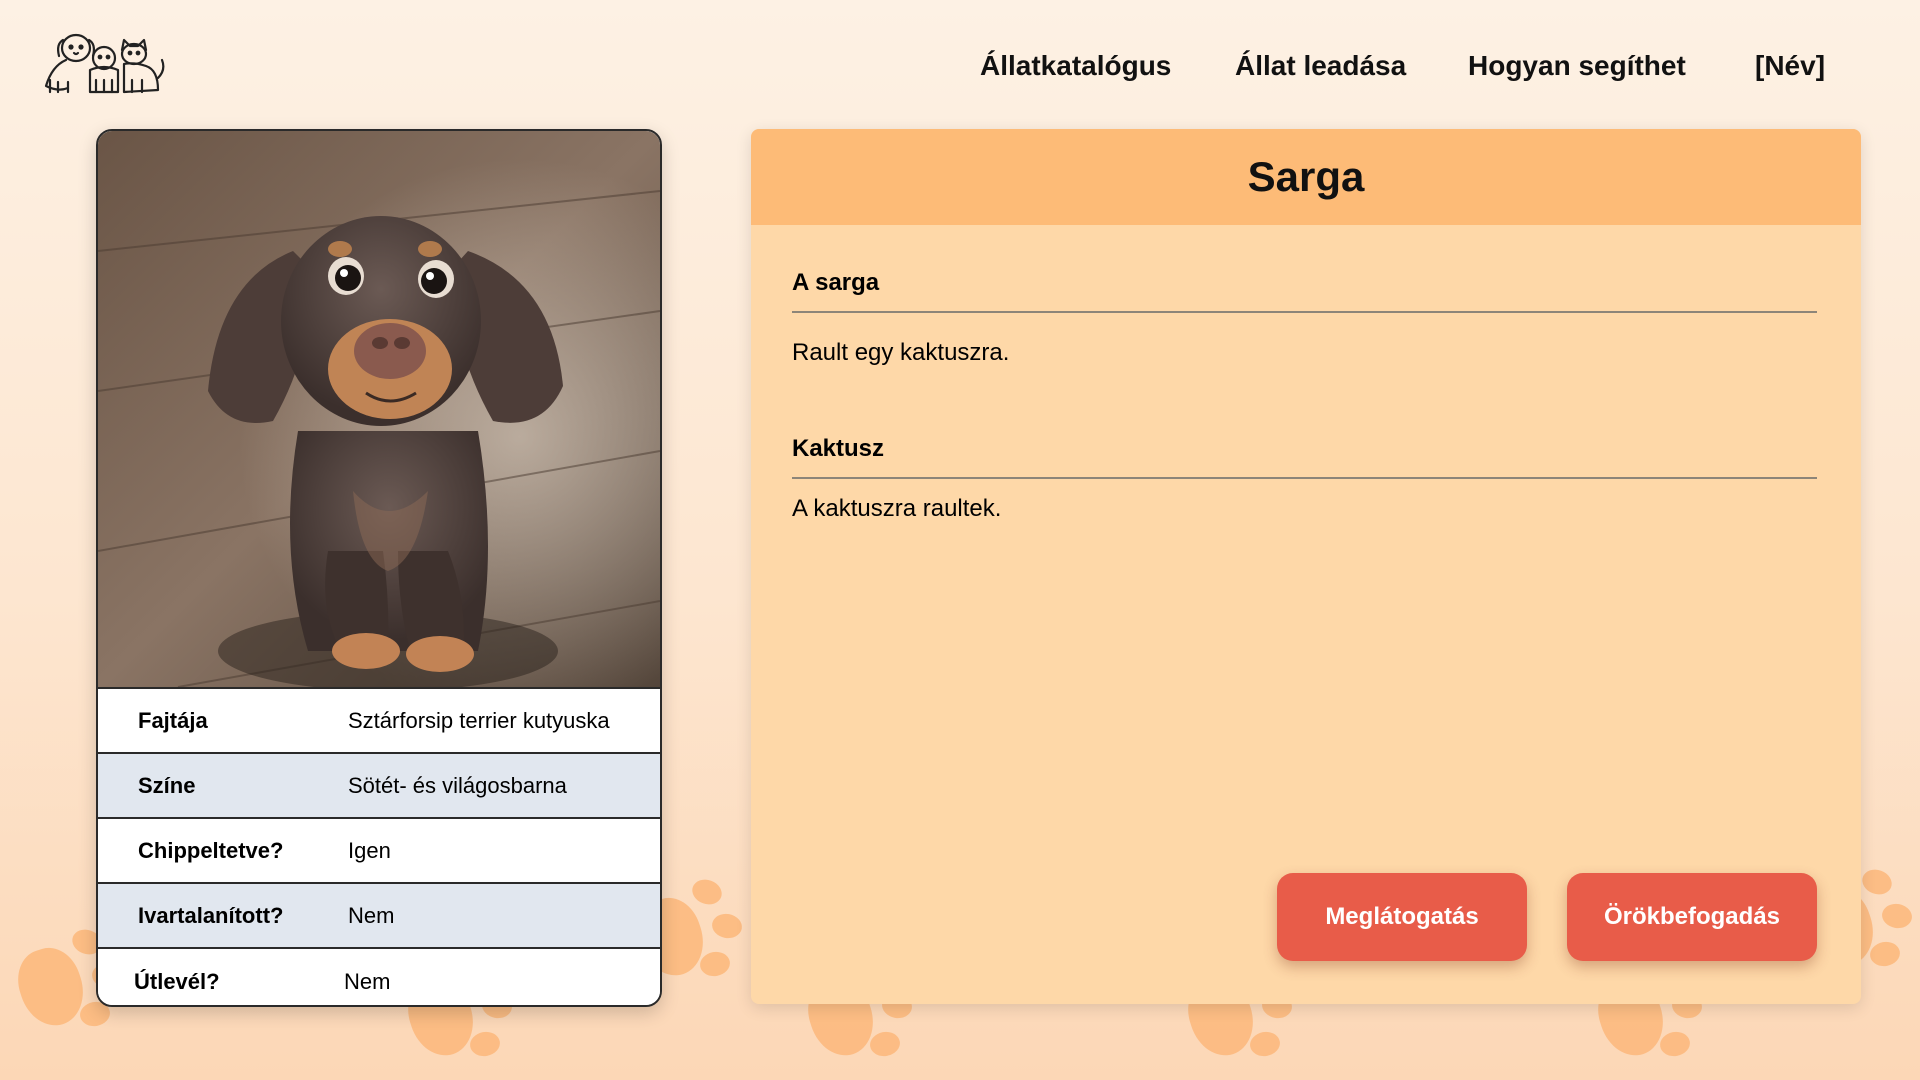 The image size is (1920, 1080). Describe the element at coordinates (367, 981) in the screenshot. I see `passport-value: Nem` at that location.